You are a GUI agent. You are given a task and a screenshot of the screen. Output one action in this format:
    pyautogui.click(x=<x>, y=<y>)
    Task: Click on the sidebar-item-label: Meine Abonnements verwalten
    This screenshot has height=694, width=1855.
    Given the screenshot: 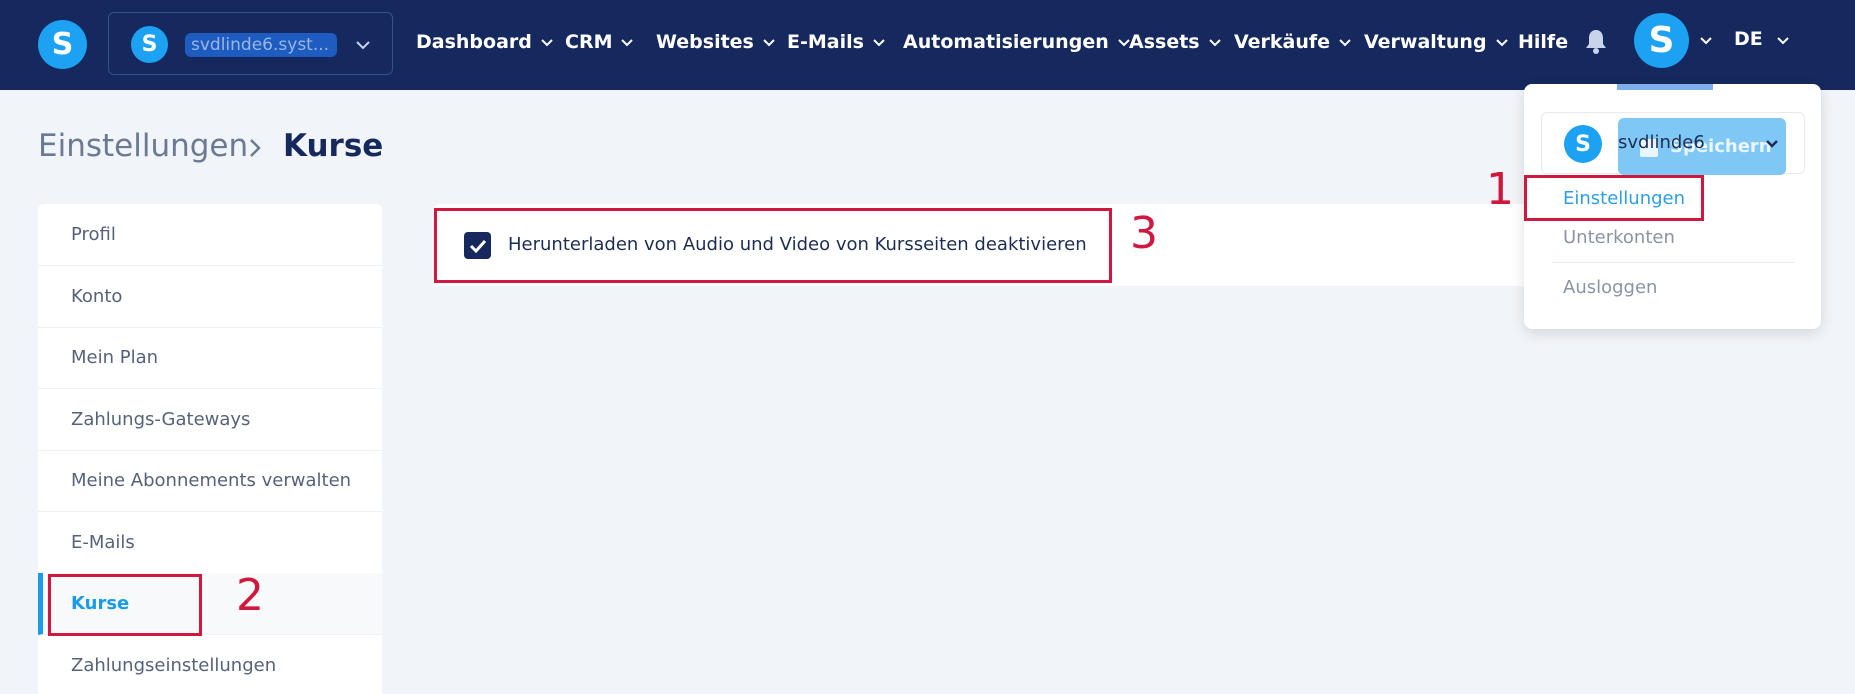 What is the action you would take?
    pyautogui.click(x=211, y=480)
    